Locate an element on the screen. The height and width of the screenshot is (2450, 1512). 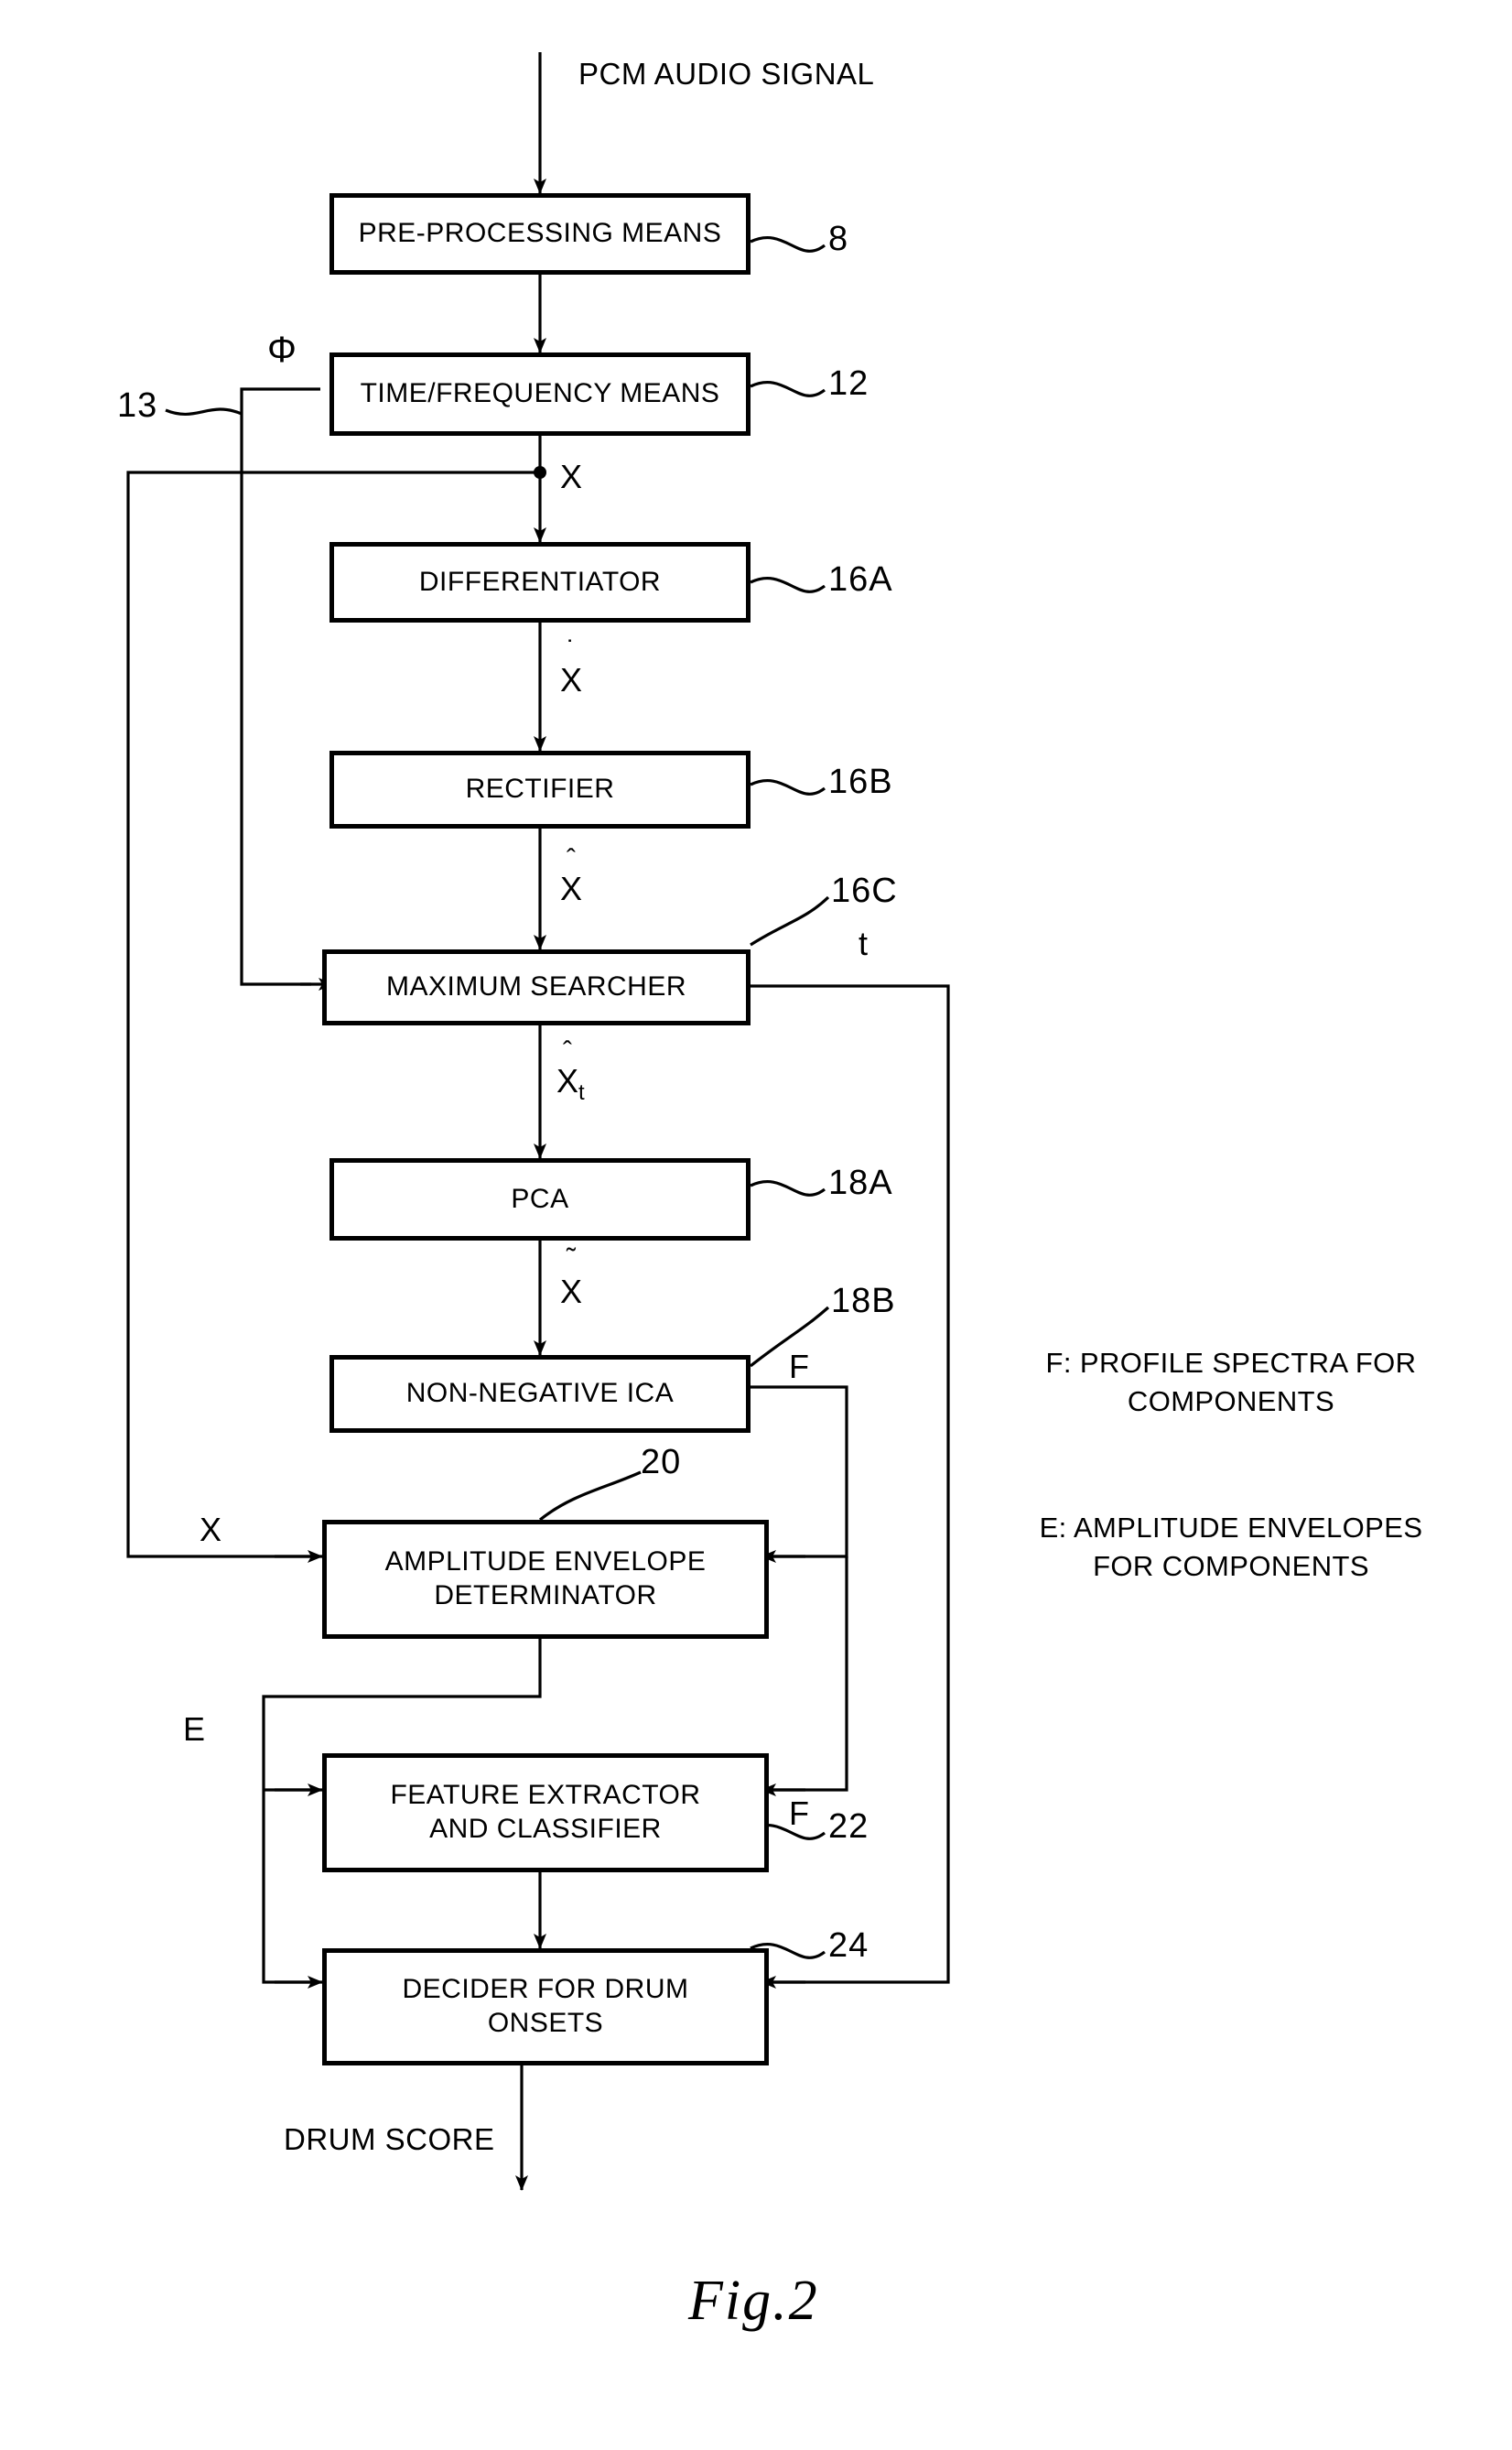
legend-e: E: AMPLITUDE ENVELOPES FOR COMPONENTS is located at coordinates (1231, 1547).